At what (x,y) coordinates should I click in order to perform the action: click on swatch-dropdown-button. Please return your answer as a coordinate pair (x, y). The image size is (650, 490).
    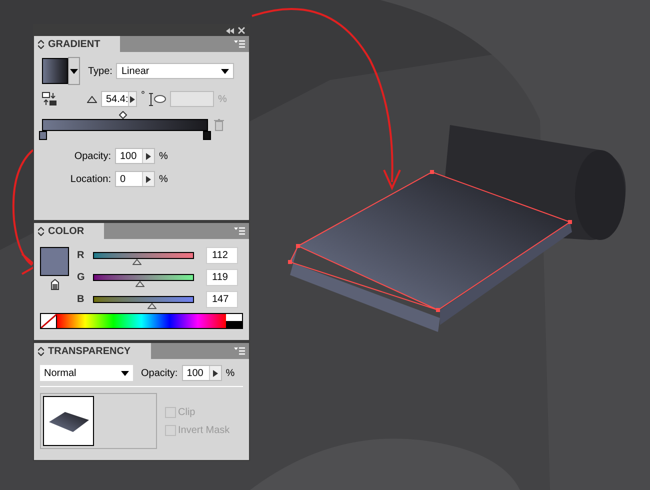
    Looking at the image, I should click on (74, 71).